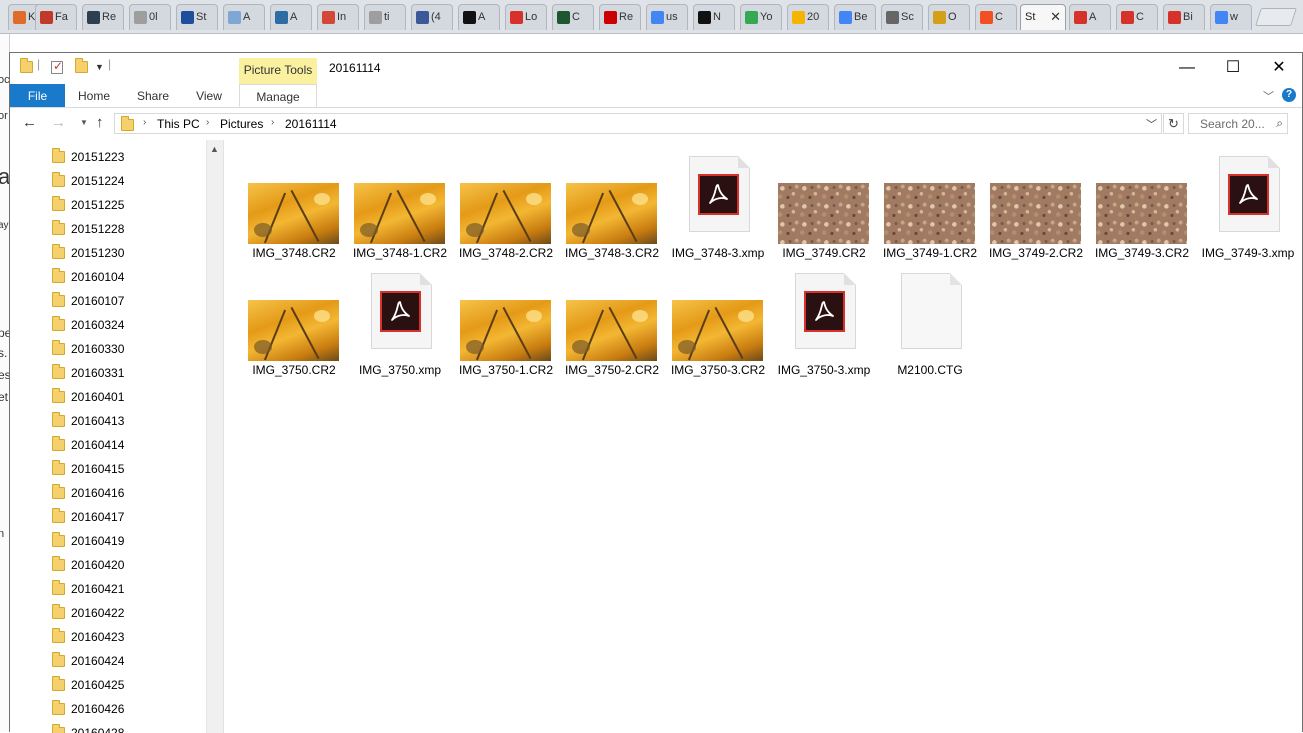 The width and height of the screenshot is (1303, 733). Describe the element at coordinates (153, 95) in the screenshot. I see `tab-share: Share` at that location.